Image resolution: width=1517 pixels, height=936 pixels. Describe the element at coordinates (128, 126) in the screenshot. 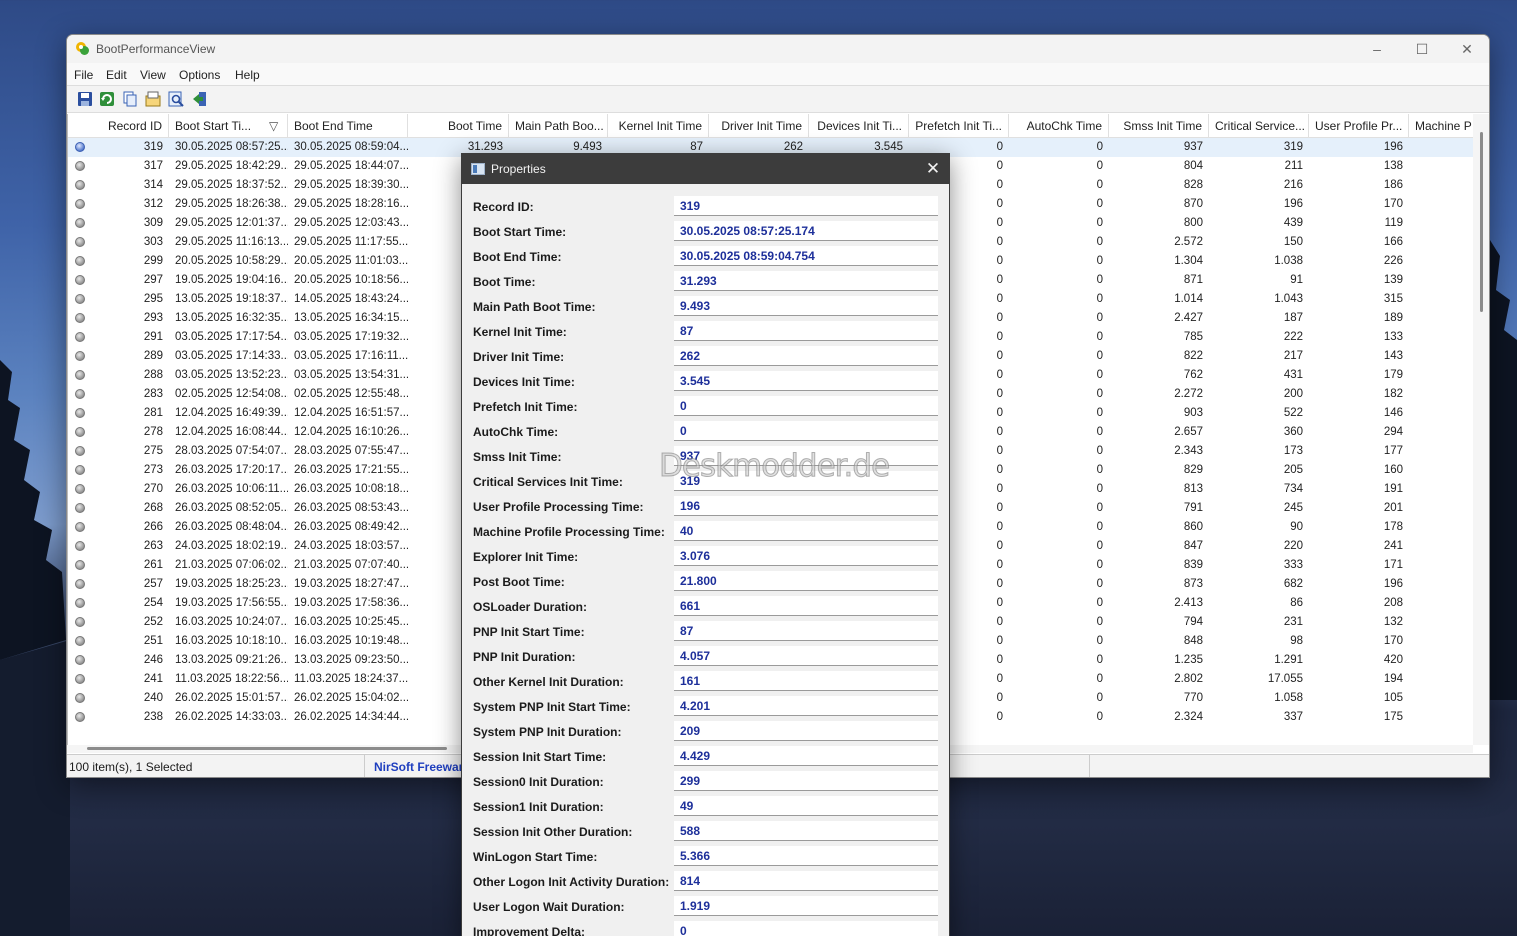

I see `column-header-record-id: Record ID` at that location.